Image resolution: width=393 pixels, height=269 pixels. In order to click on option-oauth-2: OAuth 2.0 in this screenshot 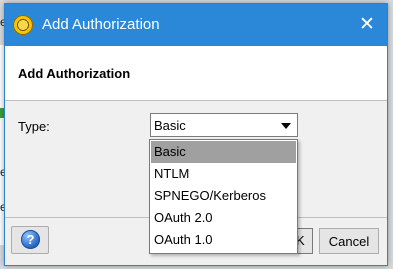, I will do `click(223, 218)`.